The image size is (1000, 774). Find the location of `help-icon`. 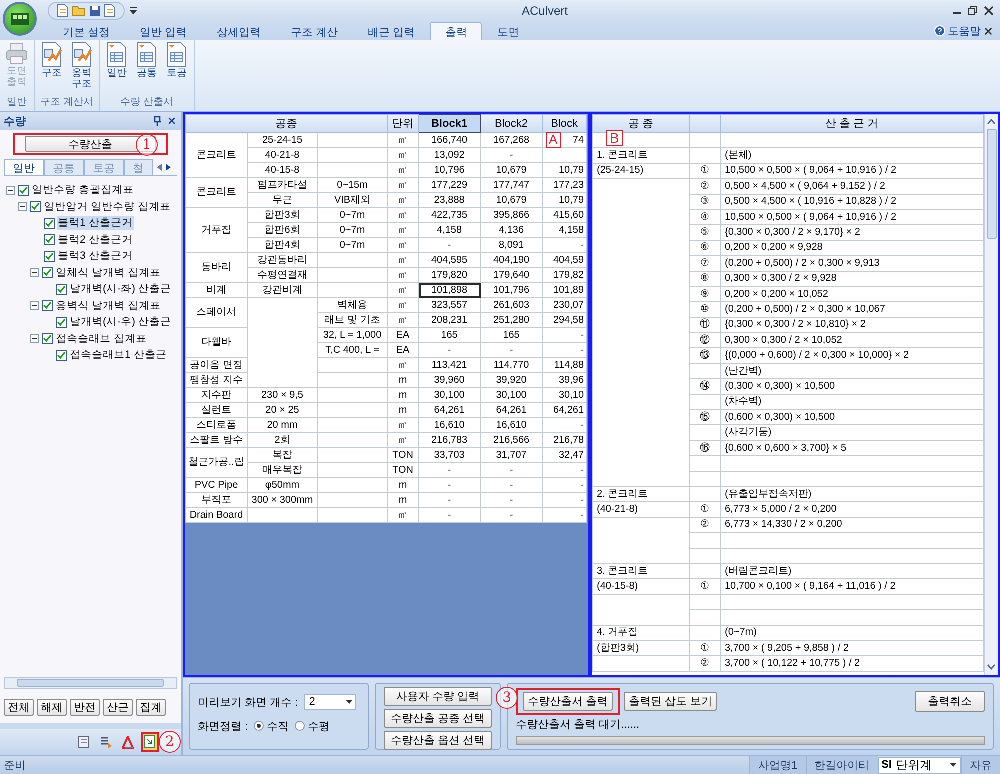

help-icon is located at coordinates (940, 31).